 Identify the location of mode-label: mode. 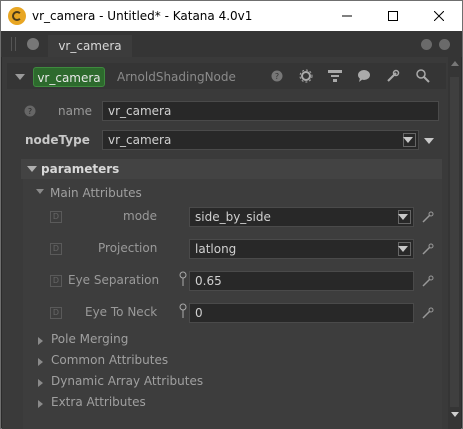
(140, 216).